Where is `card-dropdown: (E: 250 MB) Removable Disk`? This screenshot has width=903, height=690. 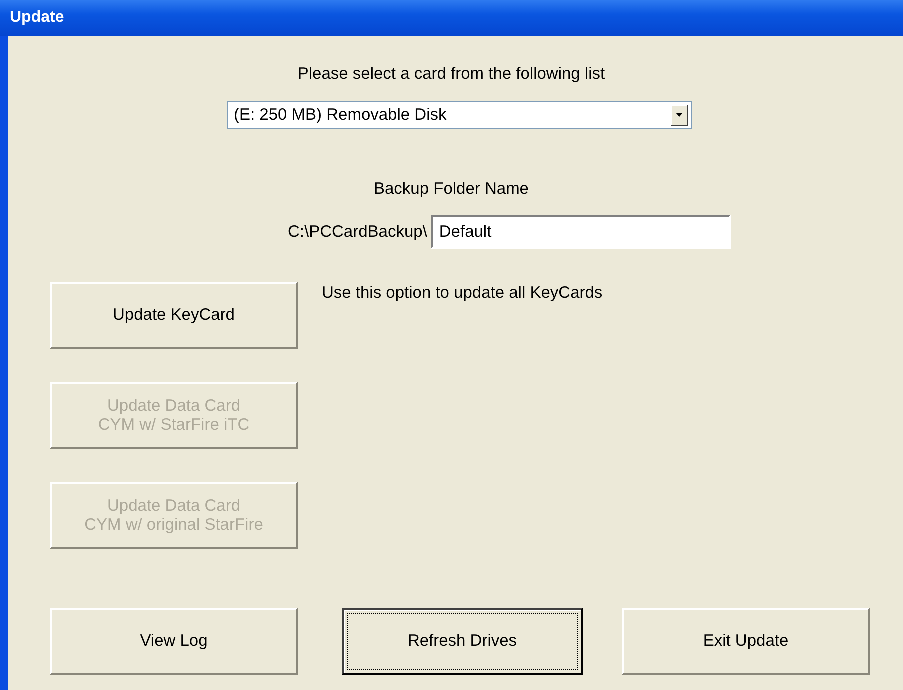 card-dropdown: (E: 250 MB) Removable Disk is located at coordinates (459, 115).